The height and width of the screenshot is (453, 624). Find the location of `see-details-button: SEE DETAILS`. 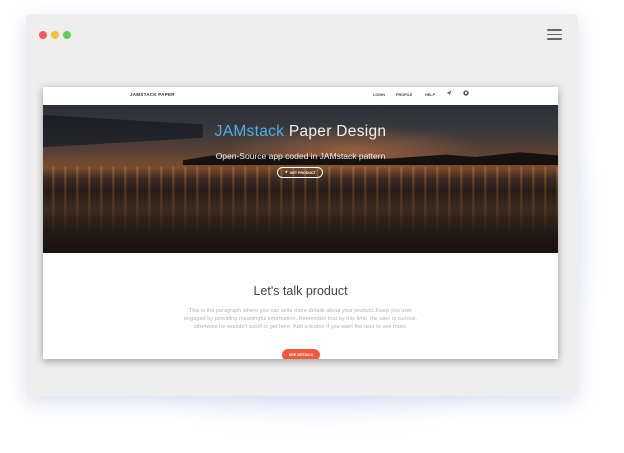

see-details-button: SEE DETAILS is located at coordinates (301, 354).